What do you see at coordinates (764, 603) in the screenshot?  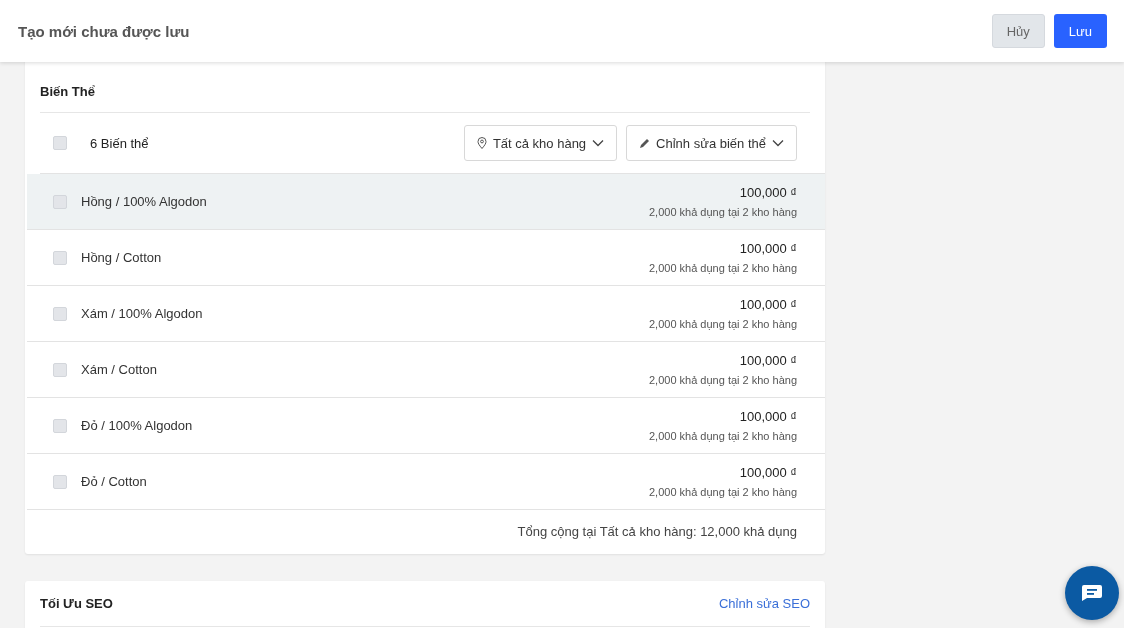 I see `edit-seo-link: Chỉnh sửa SEO` at bounding box center [764, 603].